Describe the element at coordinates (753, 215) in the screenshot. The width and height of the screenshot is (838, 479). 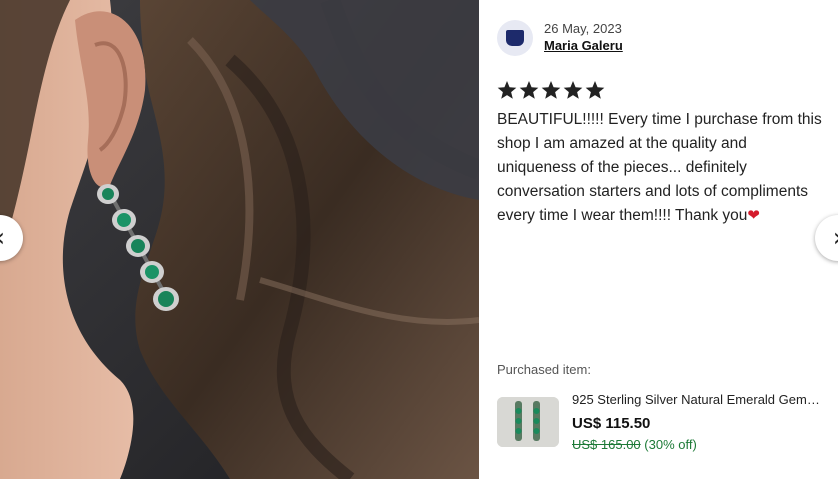
I see `heart-icon: ❤` at that location.